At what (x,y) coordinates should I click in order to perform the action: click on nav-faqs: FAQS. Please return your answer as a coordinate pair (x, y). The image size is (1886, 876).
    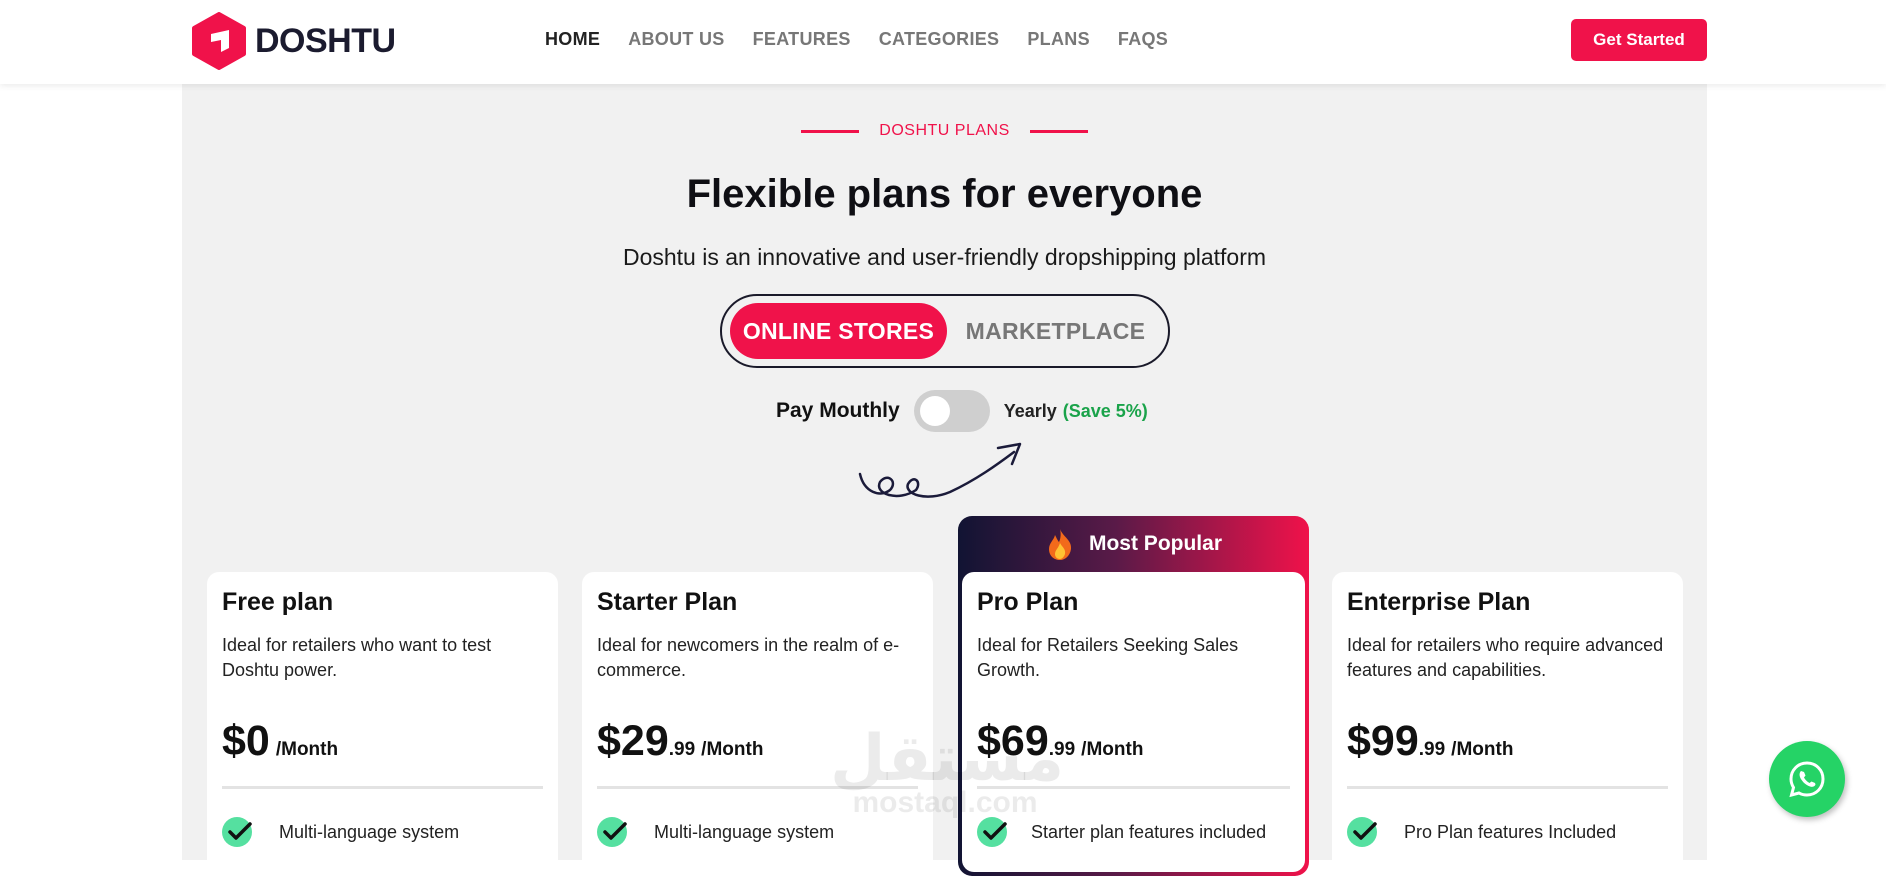
    Looking at the image, I should click on (1143, 39).